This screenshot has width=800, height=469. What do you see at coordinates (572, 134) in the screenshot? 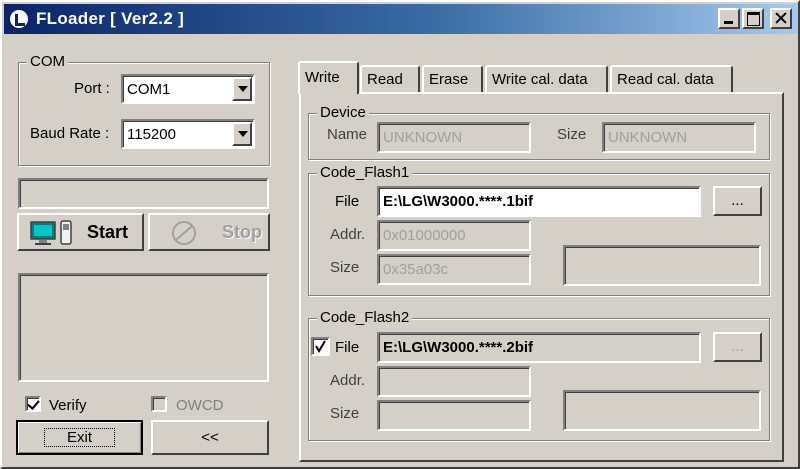
I see `device-size-label: Size` at bounding box center [572, 134].